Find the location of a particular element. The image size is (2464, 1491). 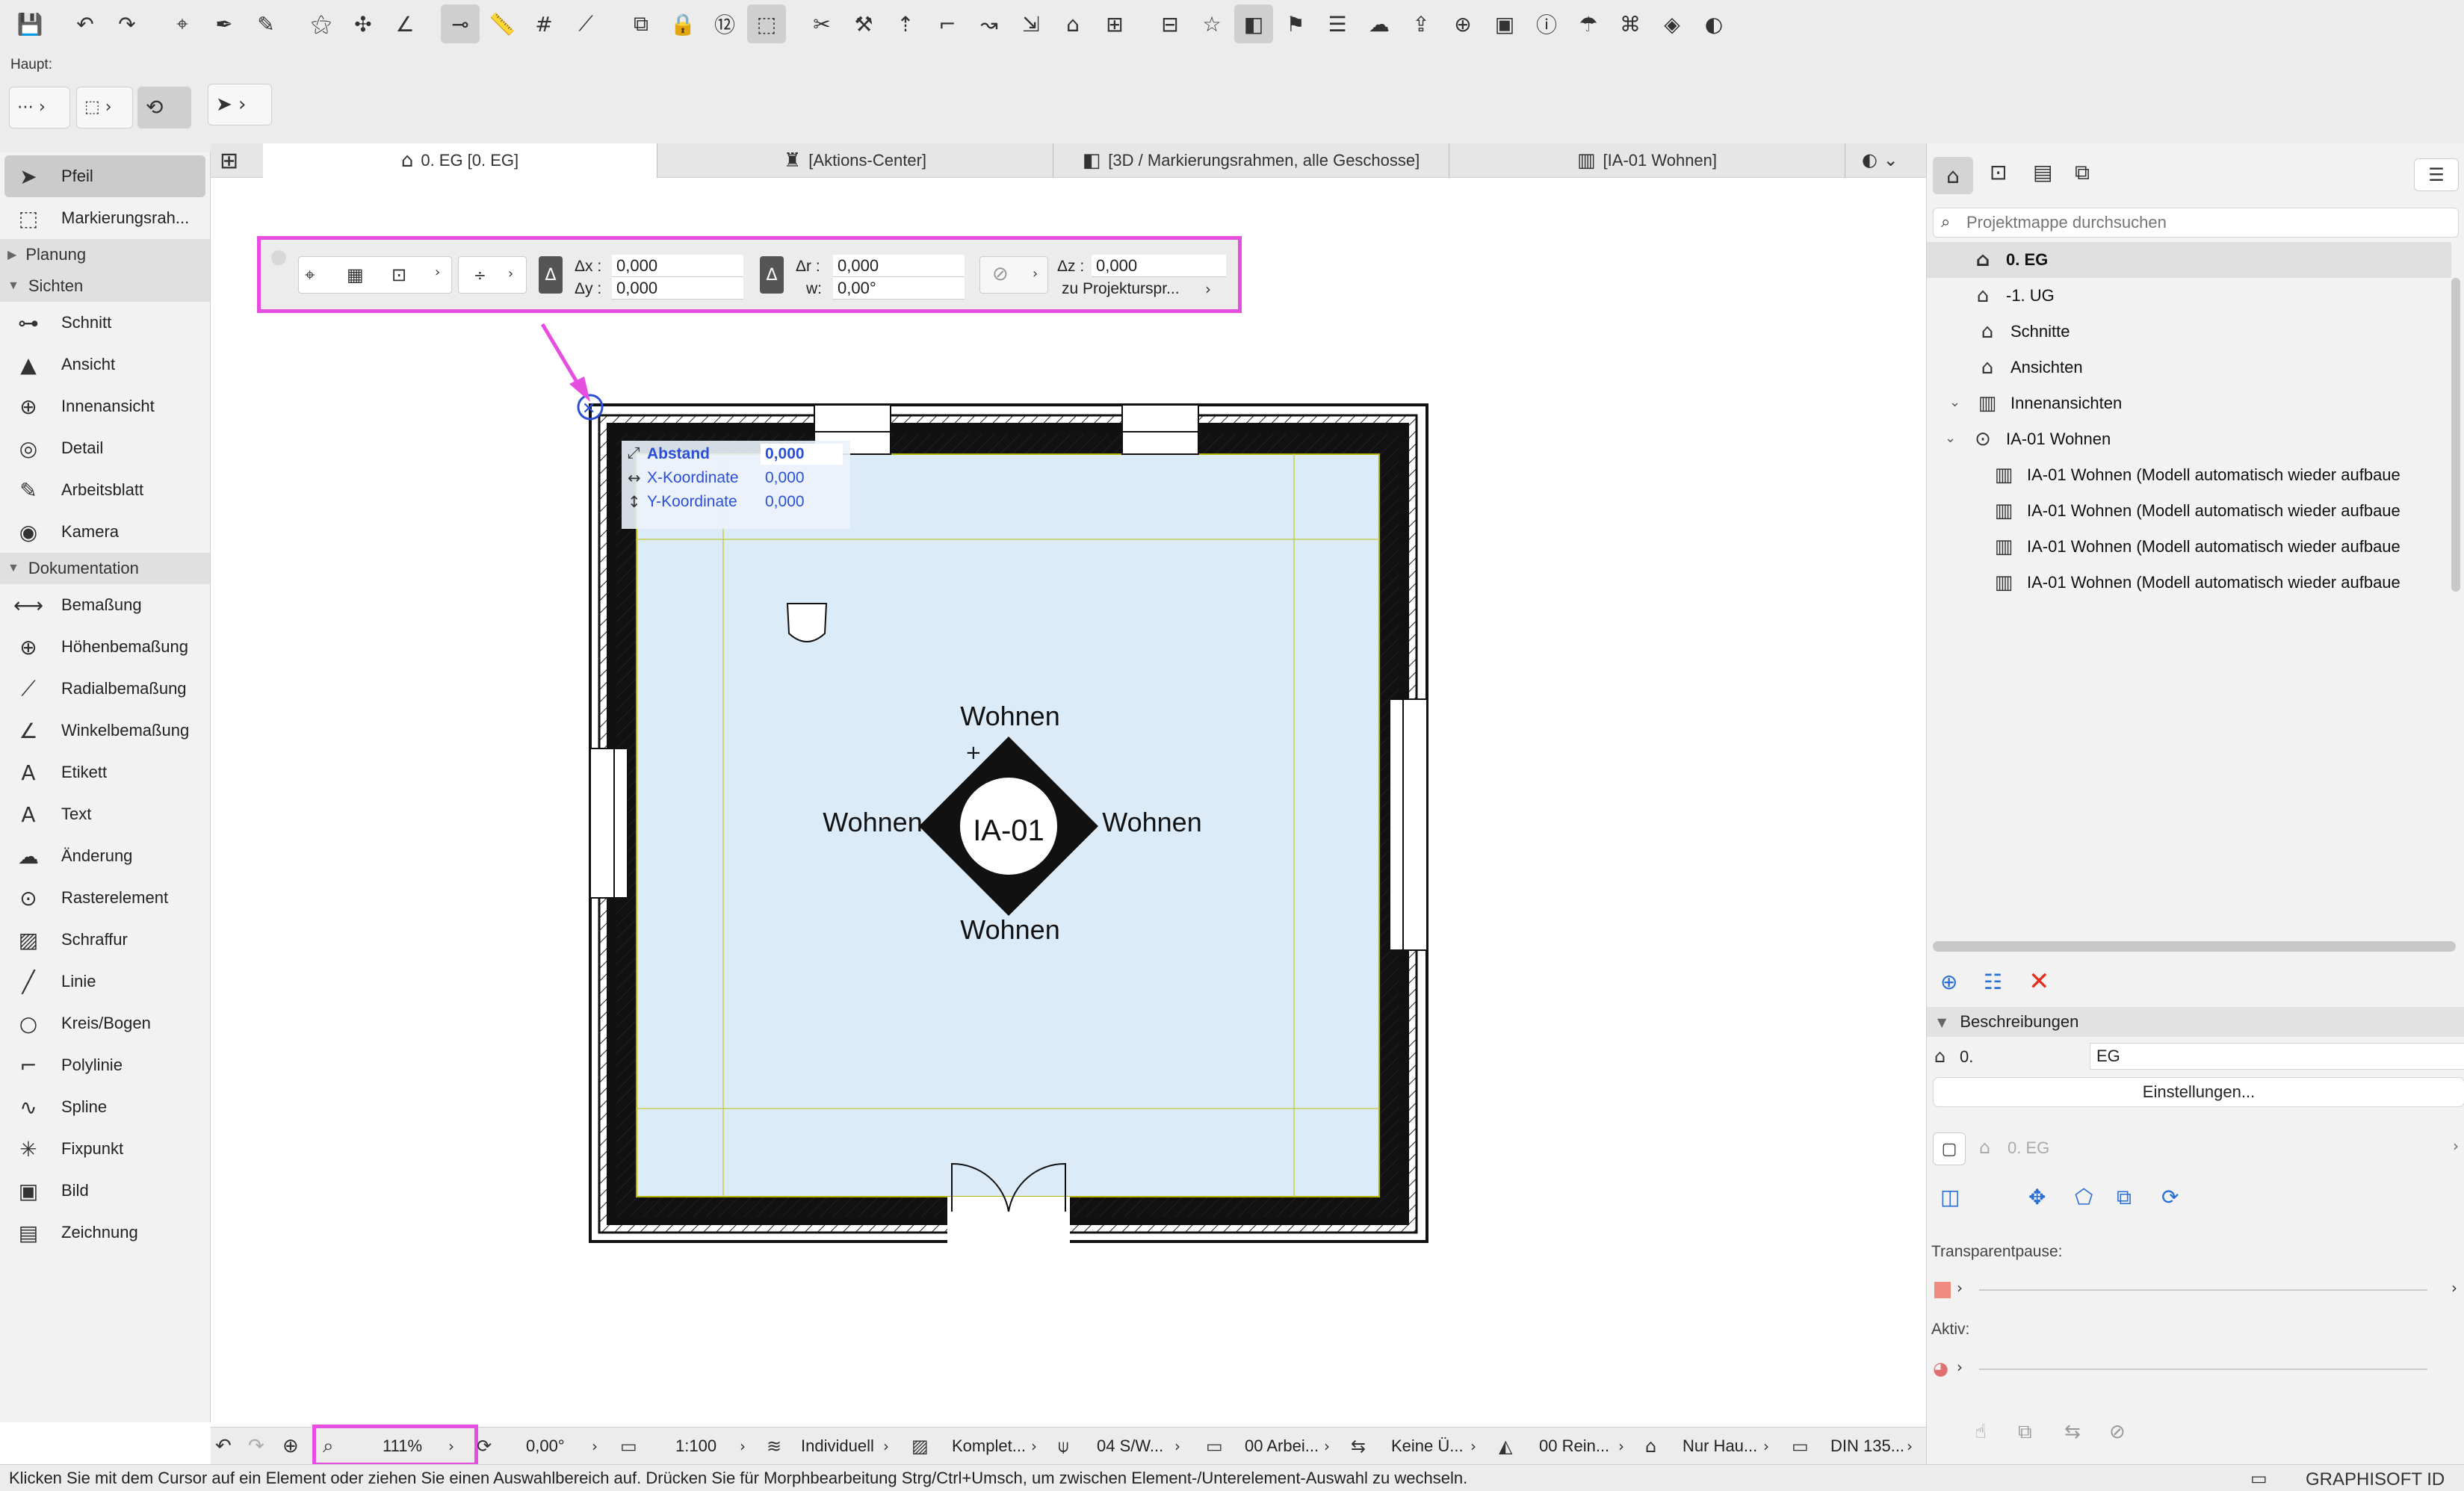

delete-icon: ✕ is located at coordinates (2039, 982).